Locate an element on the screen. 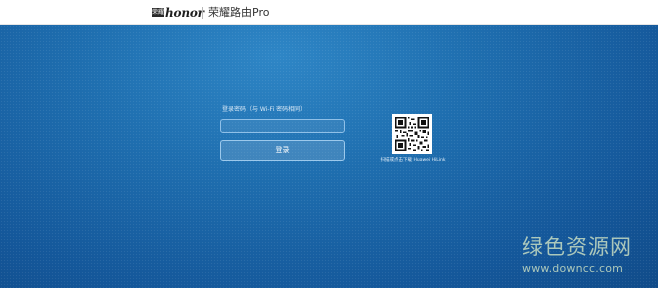 The width and height of the screenshot is (658, 288). hilink-qr-code is located at coordinates (412, 134).